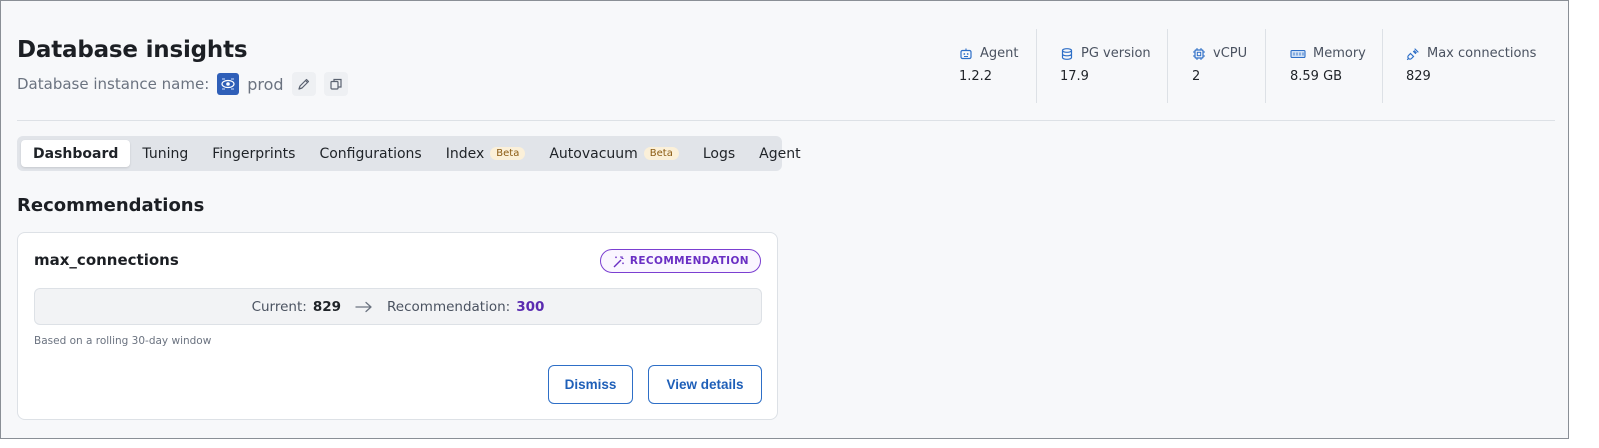 The width and height of the screenshot is (1599, 448). I want to click on tab-logs: Logs, so click(719, 153).